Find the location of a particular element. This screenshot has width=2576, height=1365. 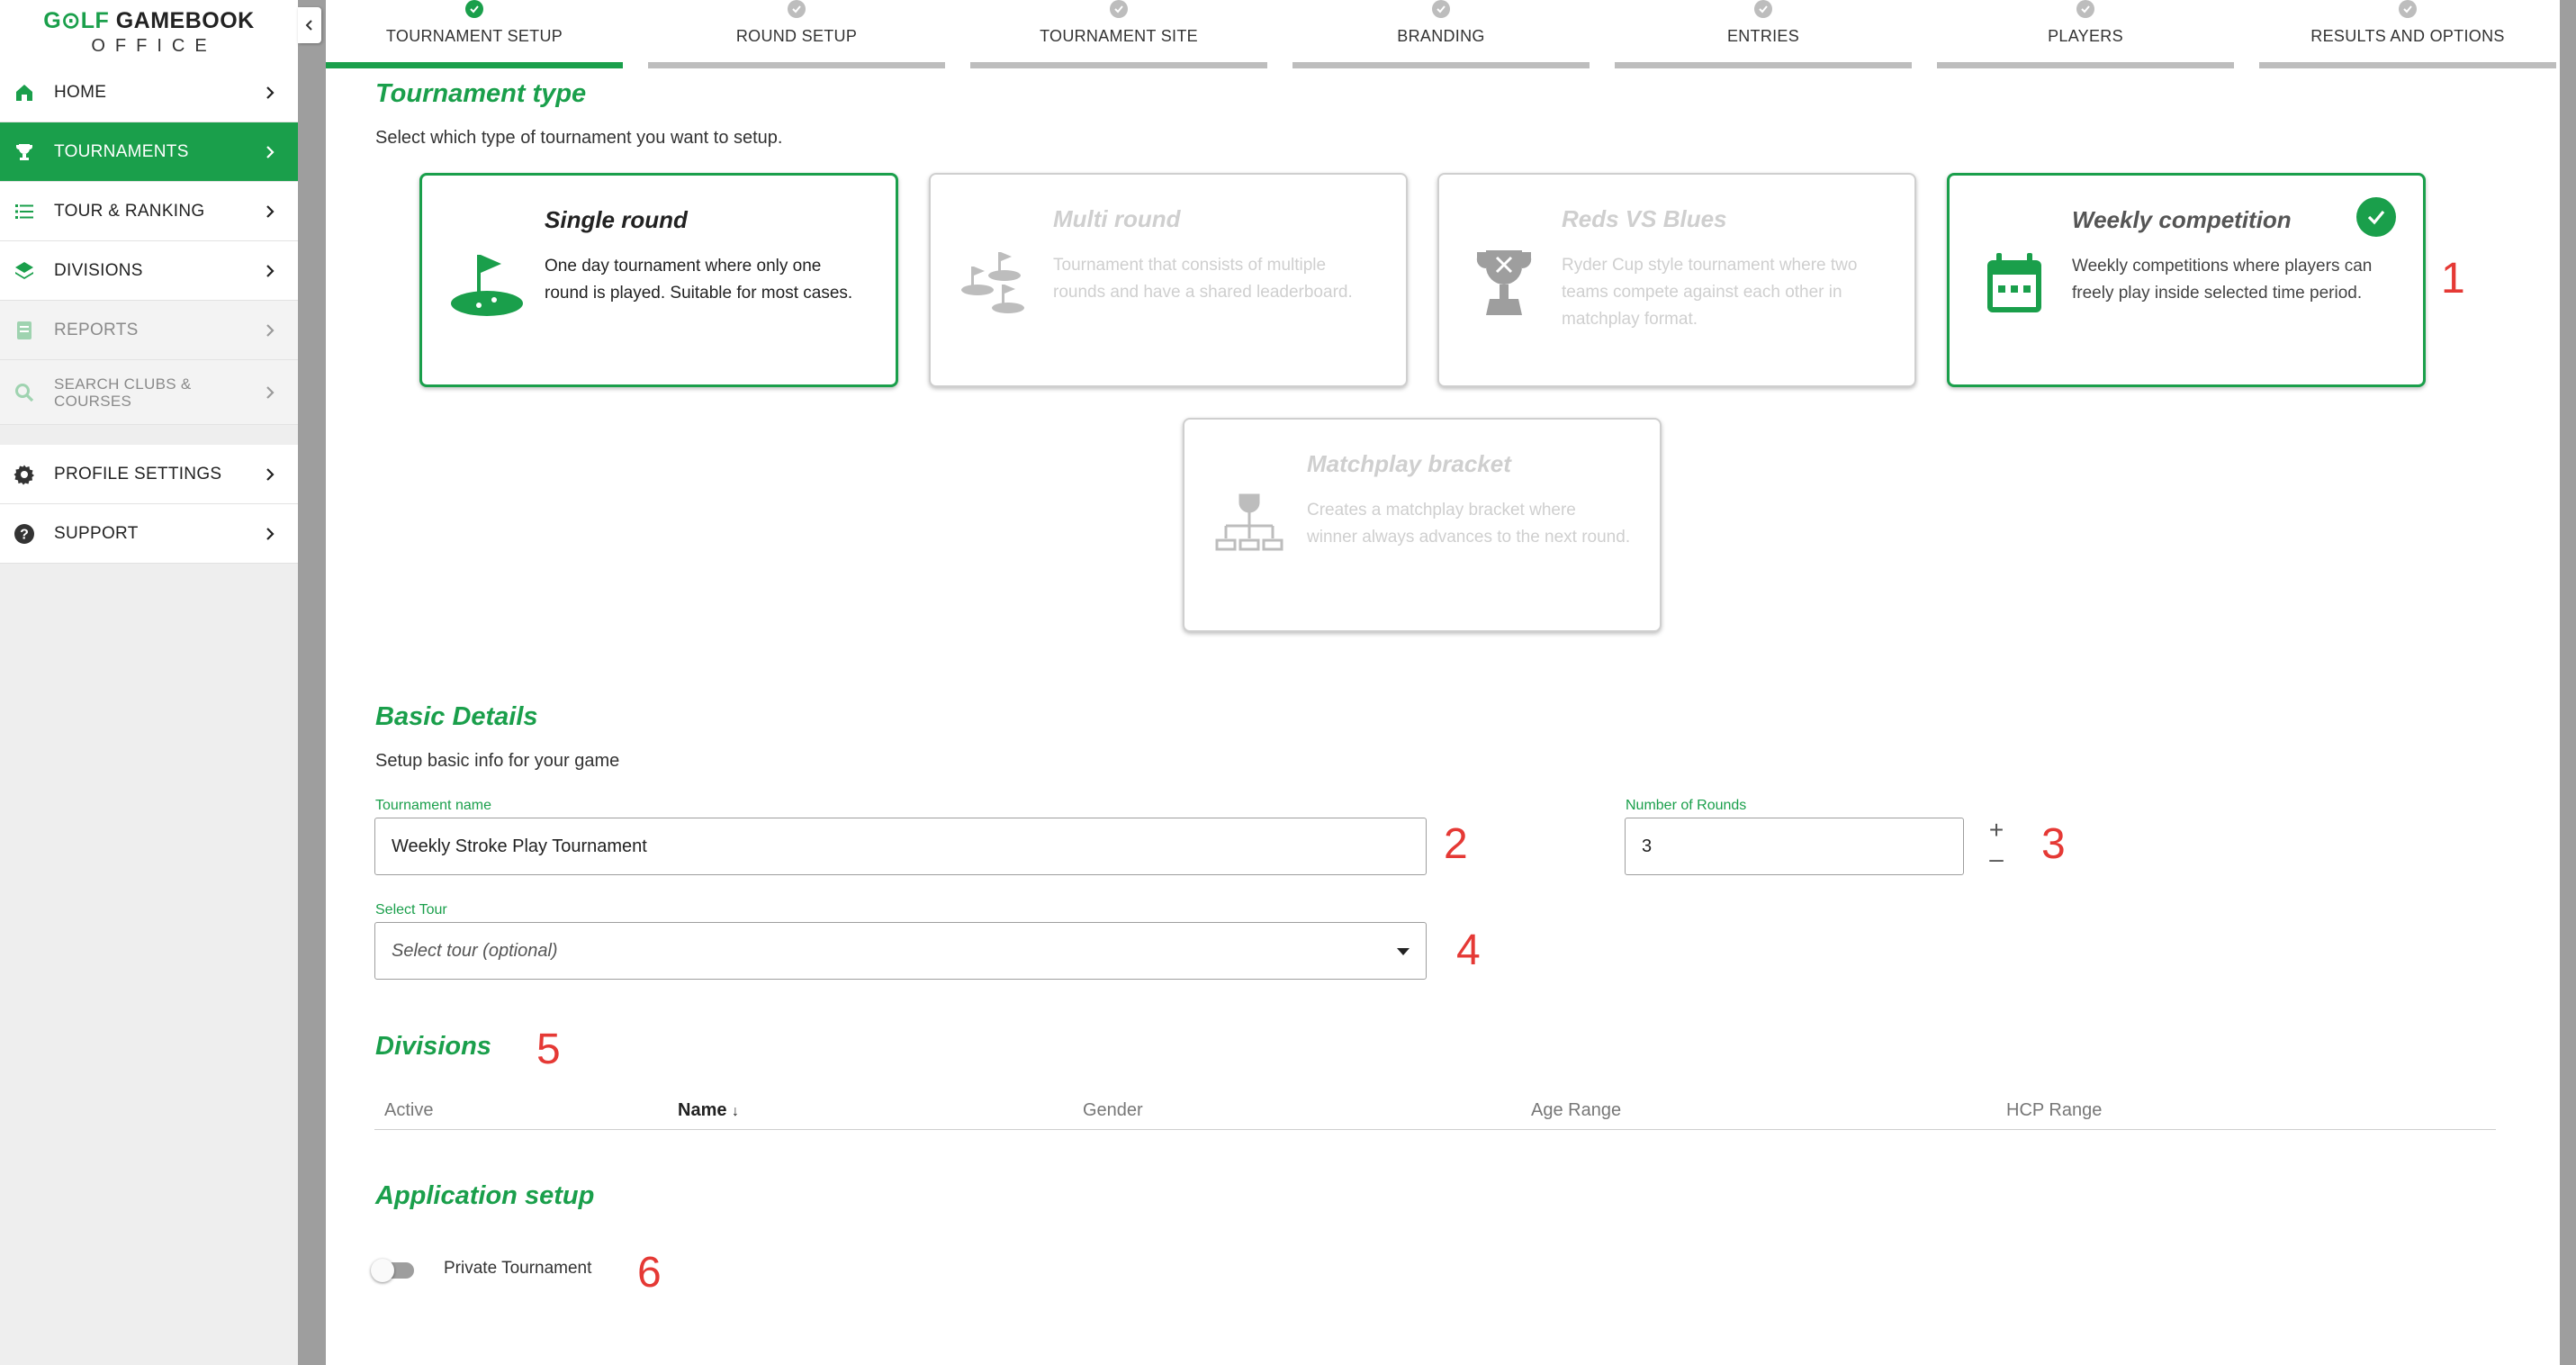

sidebar-item-label: SEARCH CLUBS & COURSES is located at coordinates (123, 393).